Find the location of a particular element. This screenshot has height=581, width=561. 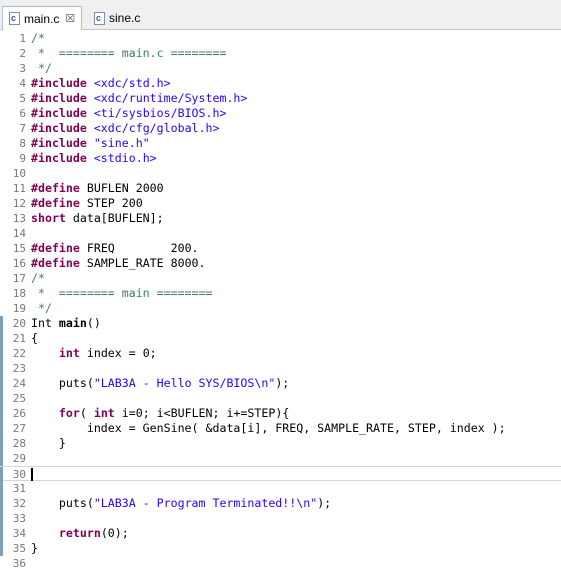

line-number: 25 is located at coordinates (19, 398).